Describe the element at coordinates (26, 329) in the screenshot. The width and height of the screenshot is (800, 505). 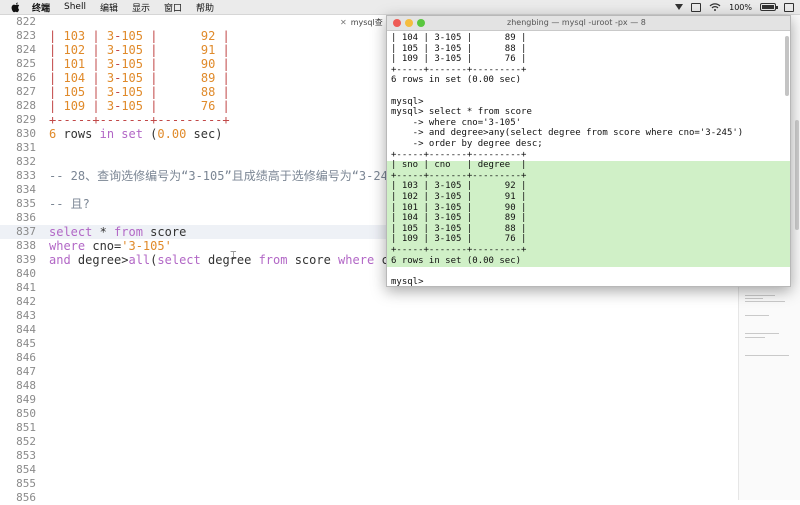
I see `line-number: 844` at that location.